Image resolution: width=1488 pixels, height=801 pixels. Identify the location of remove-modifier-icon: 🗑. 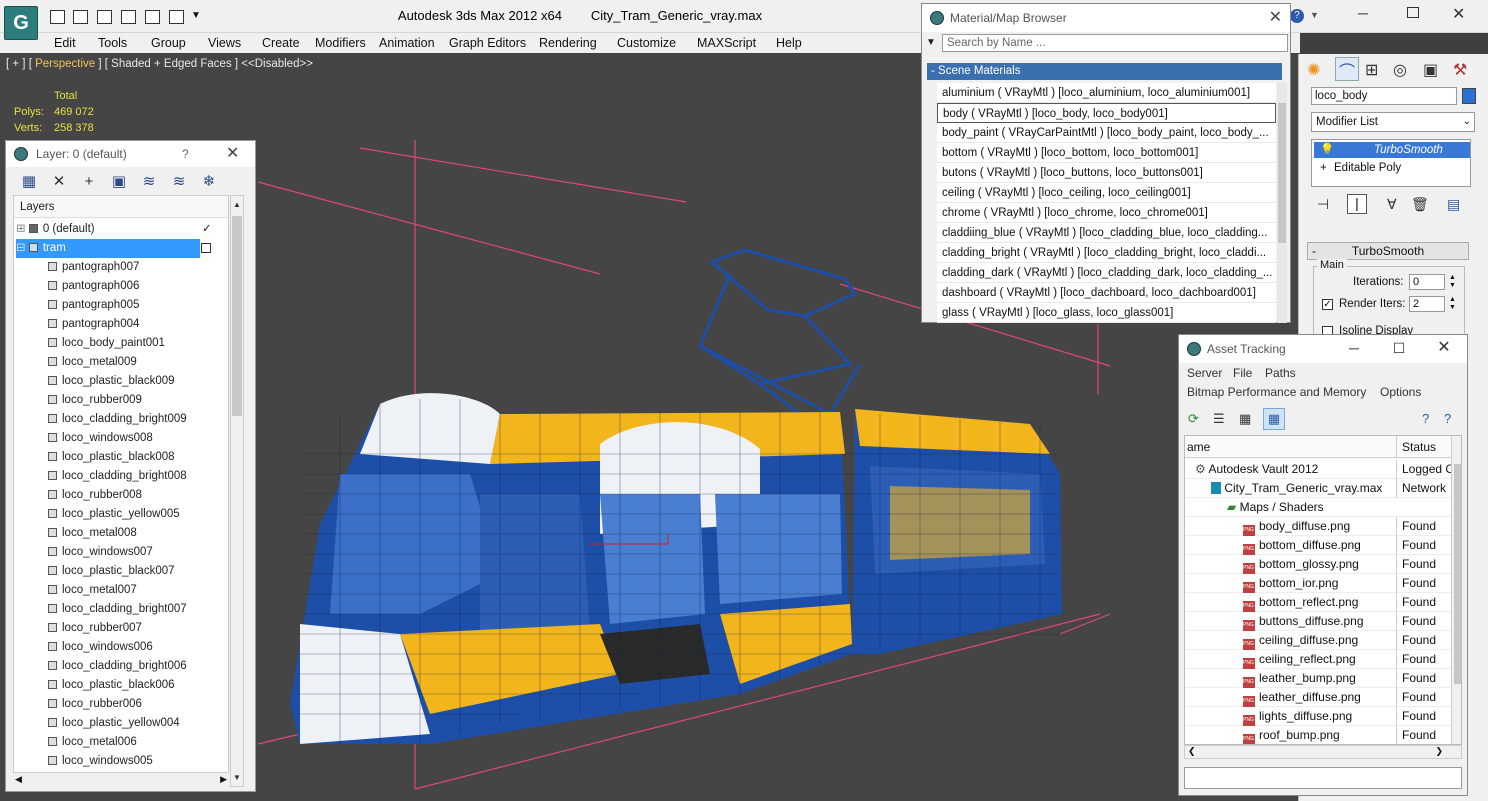
(1420, 204).